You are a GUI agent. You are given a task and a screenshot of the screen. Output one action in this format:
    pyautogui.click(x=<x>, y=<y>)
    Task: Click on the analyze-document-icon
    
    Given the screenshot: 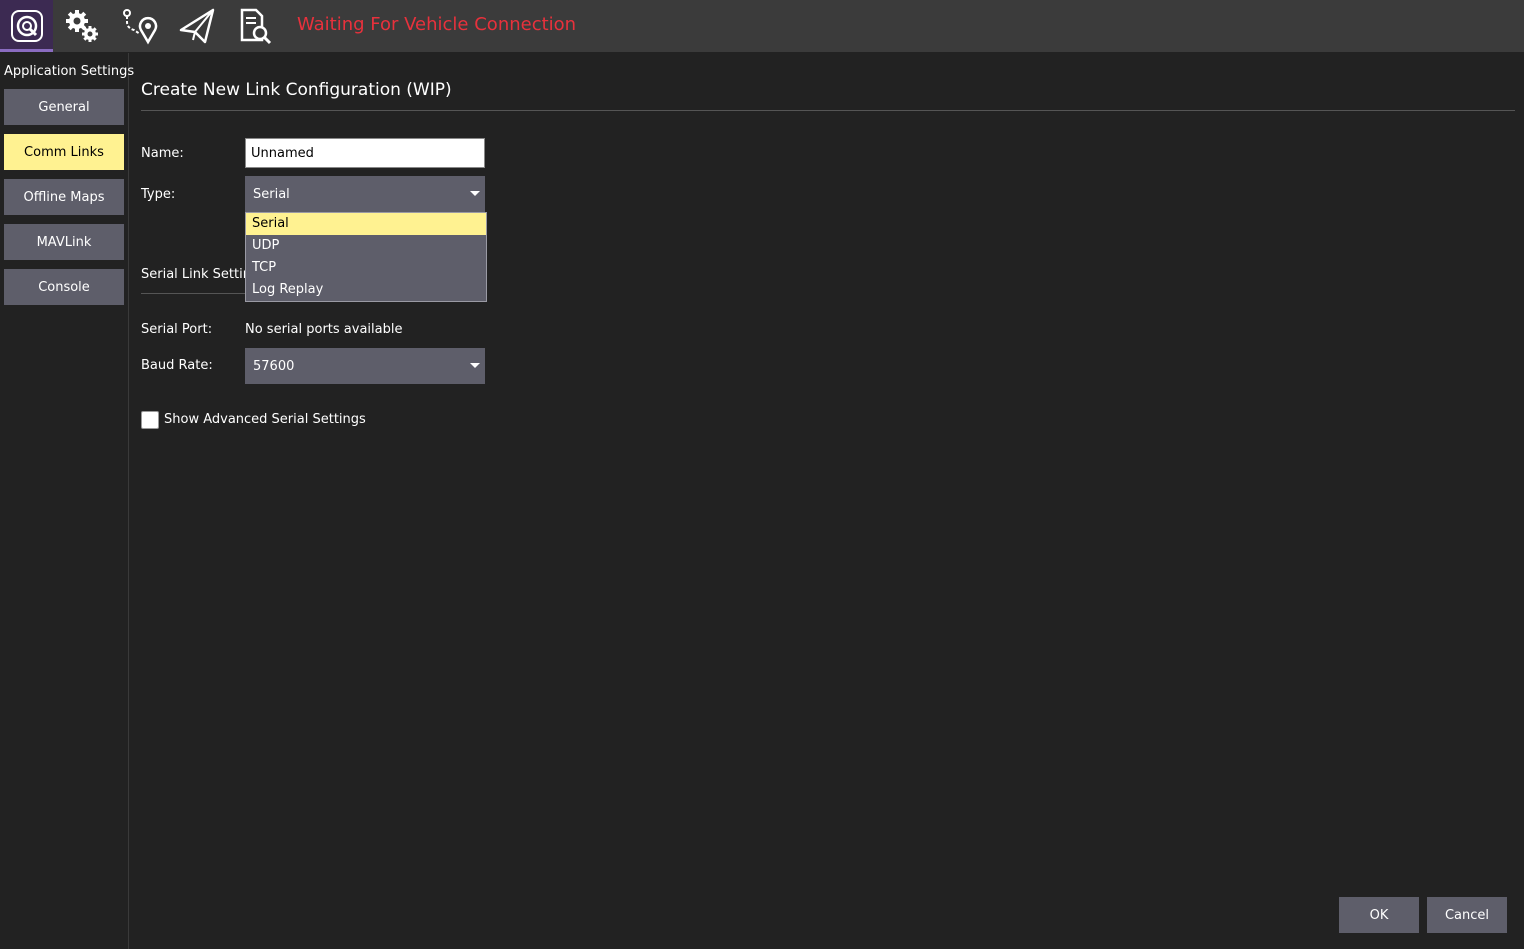 What is the action you would take?
    pyautogui.click(x=254, y=26)
    